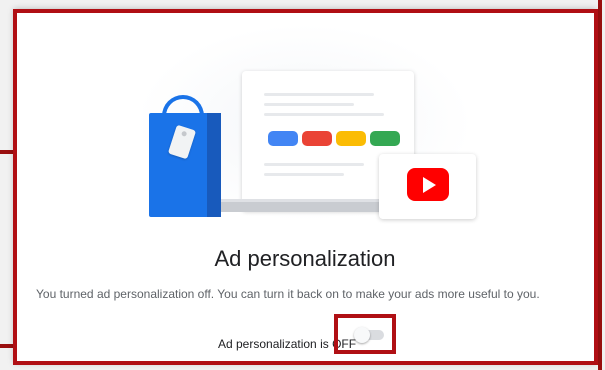  I want to click on play-icon, so click(429, 185).